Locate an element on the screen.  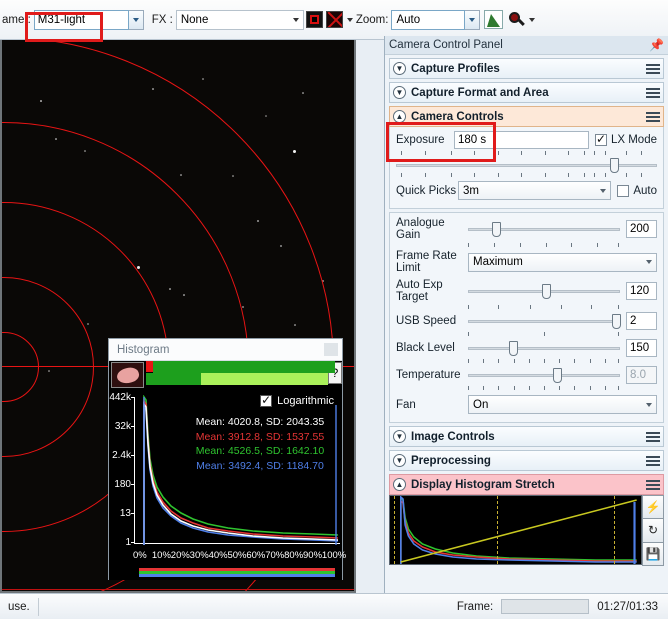
fx-value: None is located at coordinates (194, 19).